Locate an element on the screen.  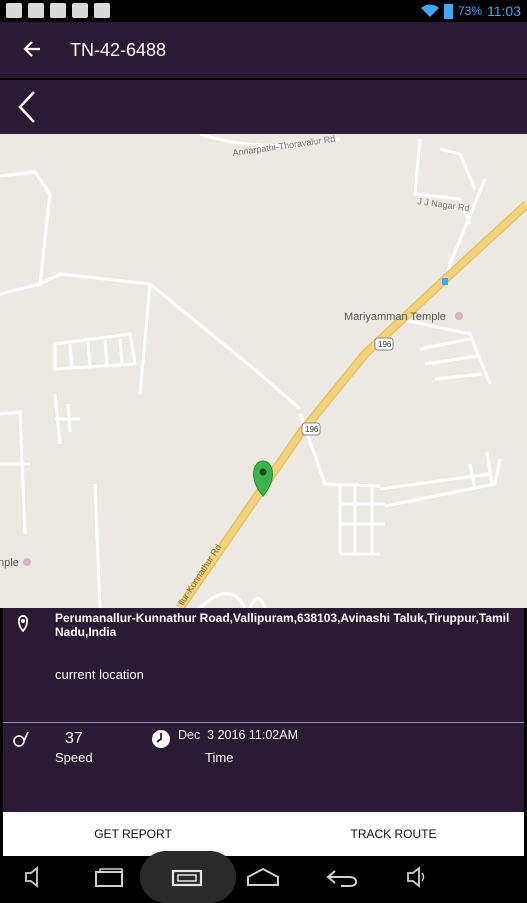
bus-stop-icon is located at coordinates (445, 281).